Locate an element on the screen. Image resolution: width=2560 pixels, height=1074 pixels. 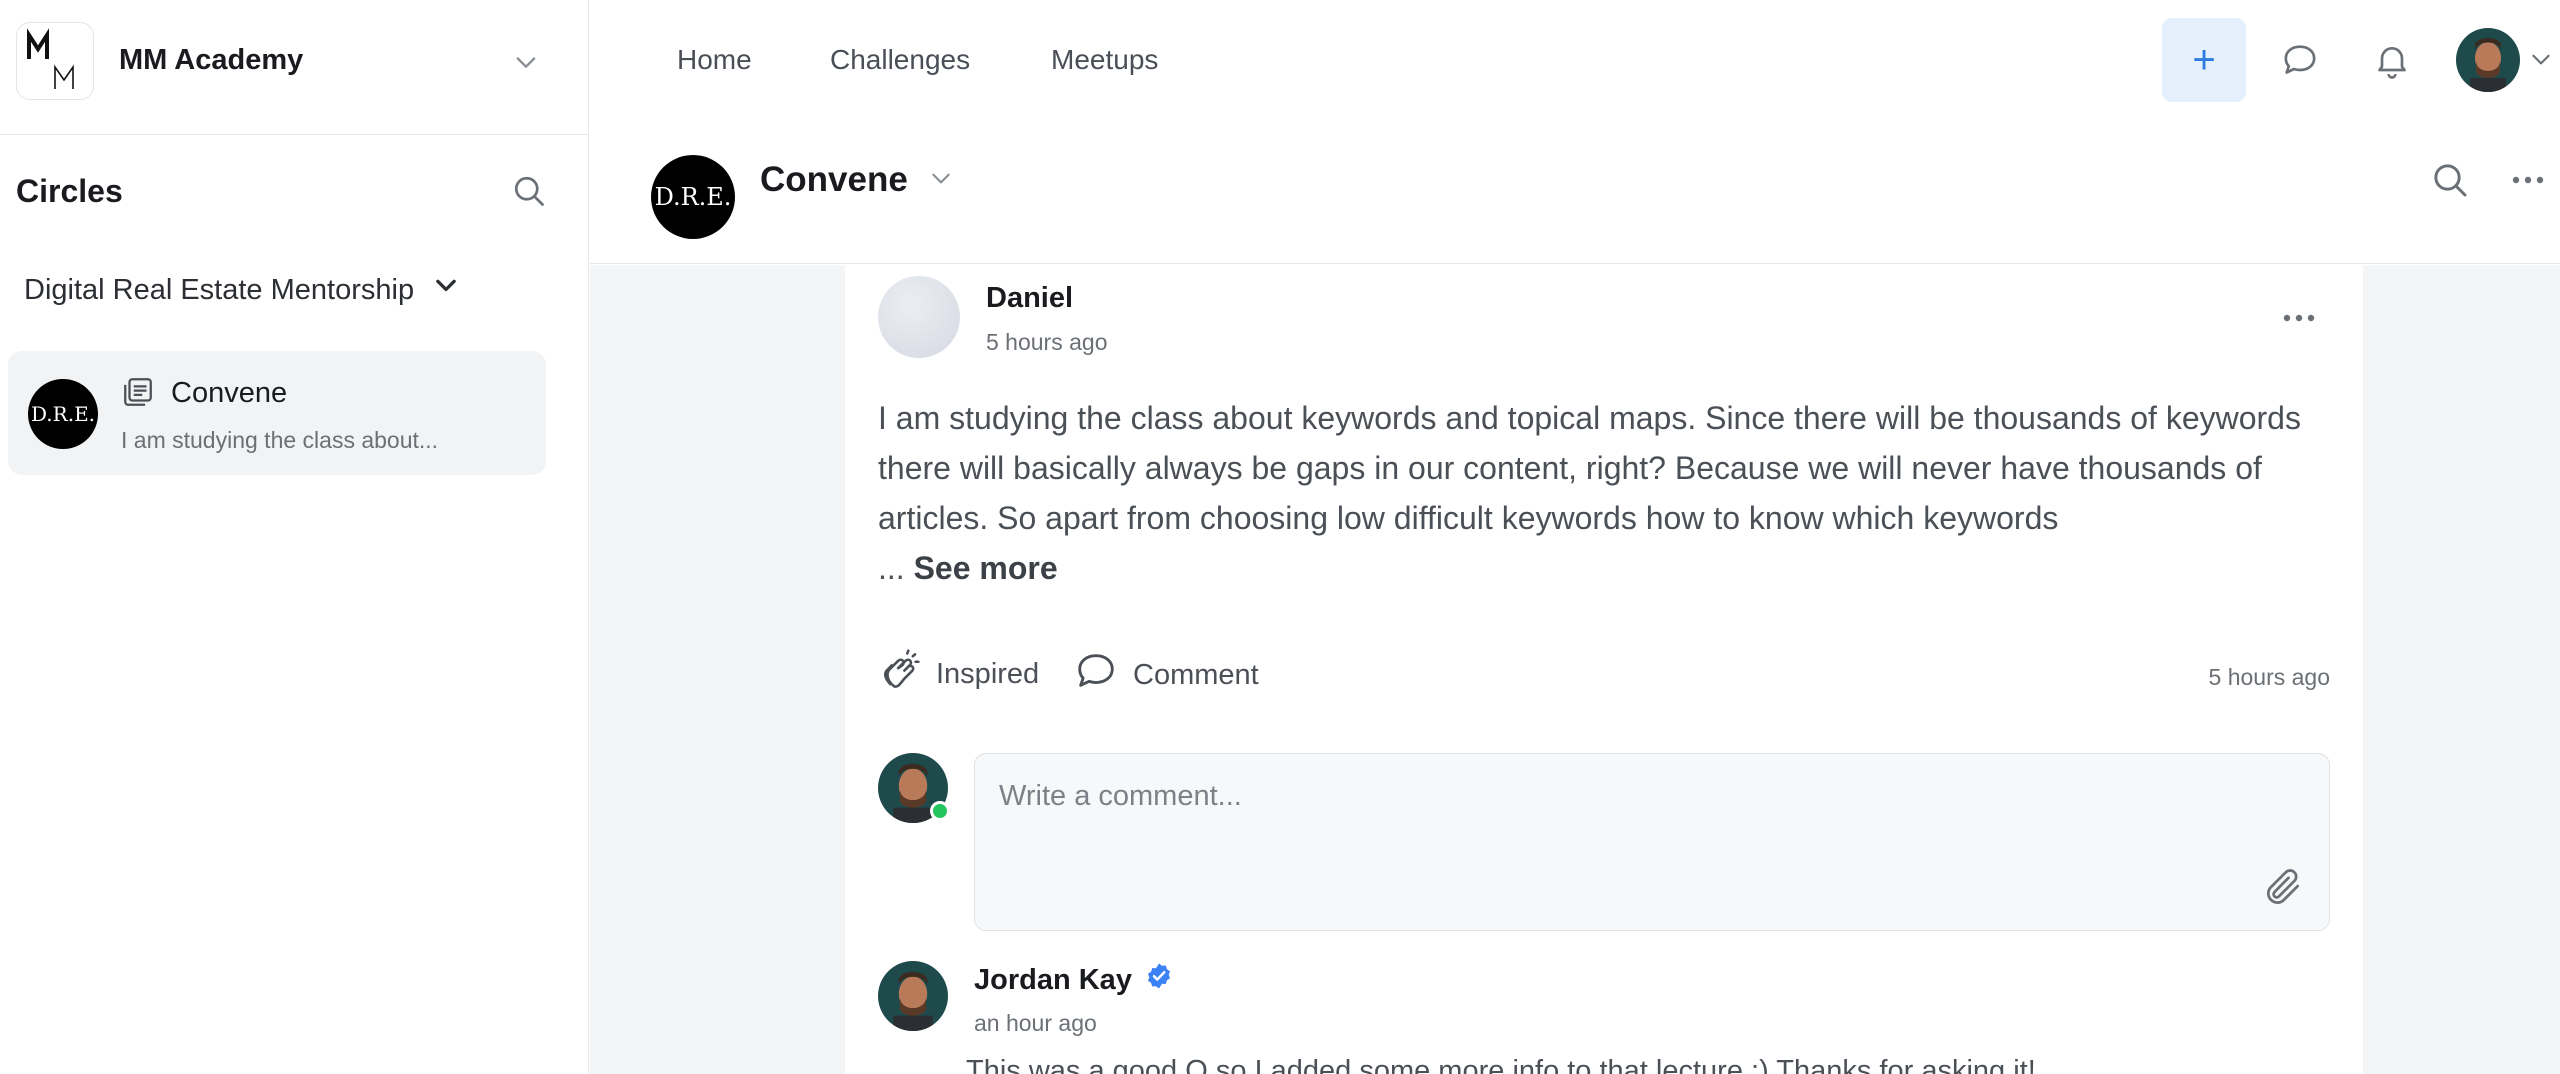
online-indicator is located at coordinates (940, 811).